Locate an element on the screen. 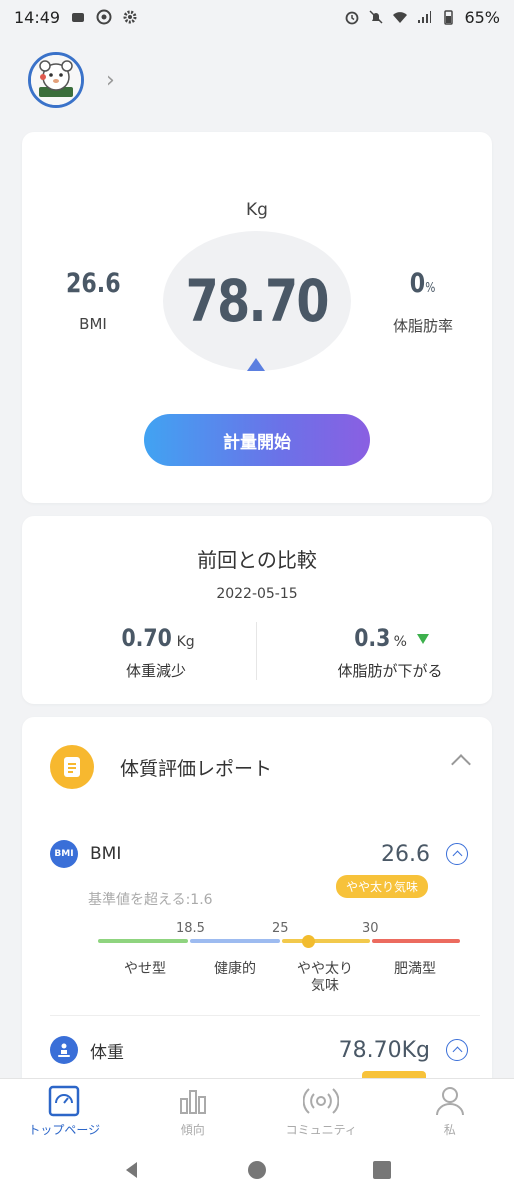 The width and height of the screenshot is (514, 1200). bmi-metric-name: BMI is located at coordinates (106, 854).